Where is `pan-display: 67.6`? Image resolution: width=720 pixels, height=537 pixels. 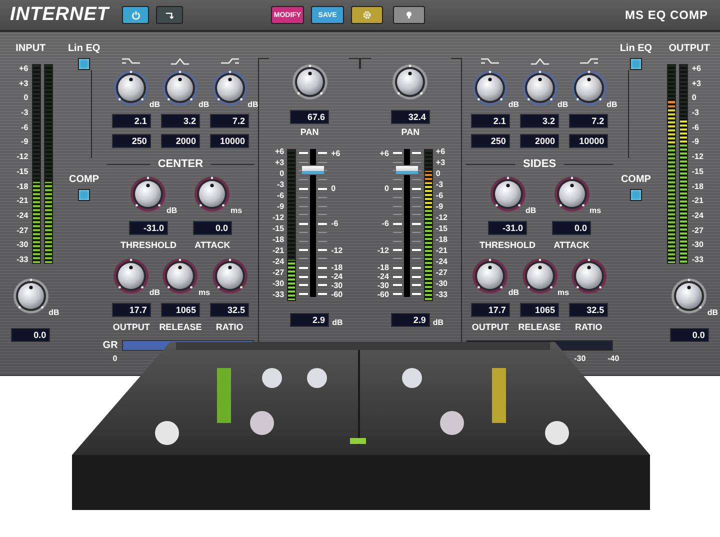 pan-display: 67.6 is located at coordinates (310, 117).